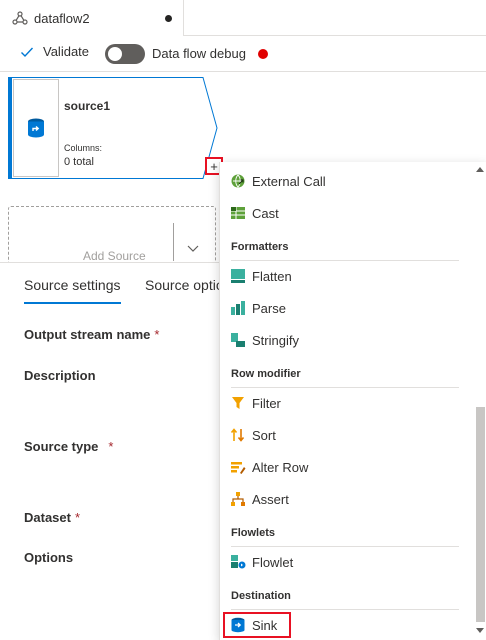 Image resolution: width=486 pixels, height=640 pixels. I want to click on menu-item-external-call: External Call, so click(278, 181).